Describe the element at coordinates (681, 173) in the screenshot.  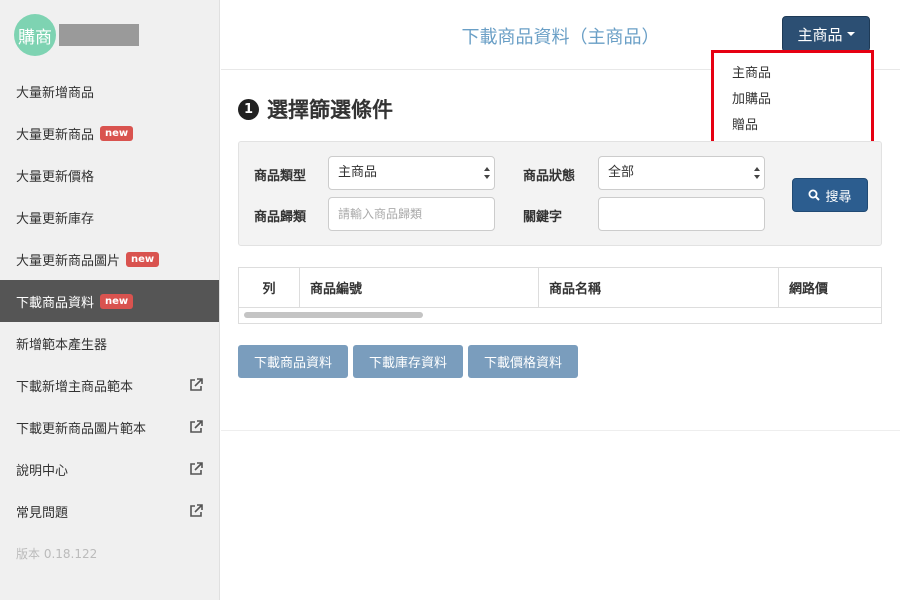
I see `product-status-select: 全部` at that location.